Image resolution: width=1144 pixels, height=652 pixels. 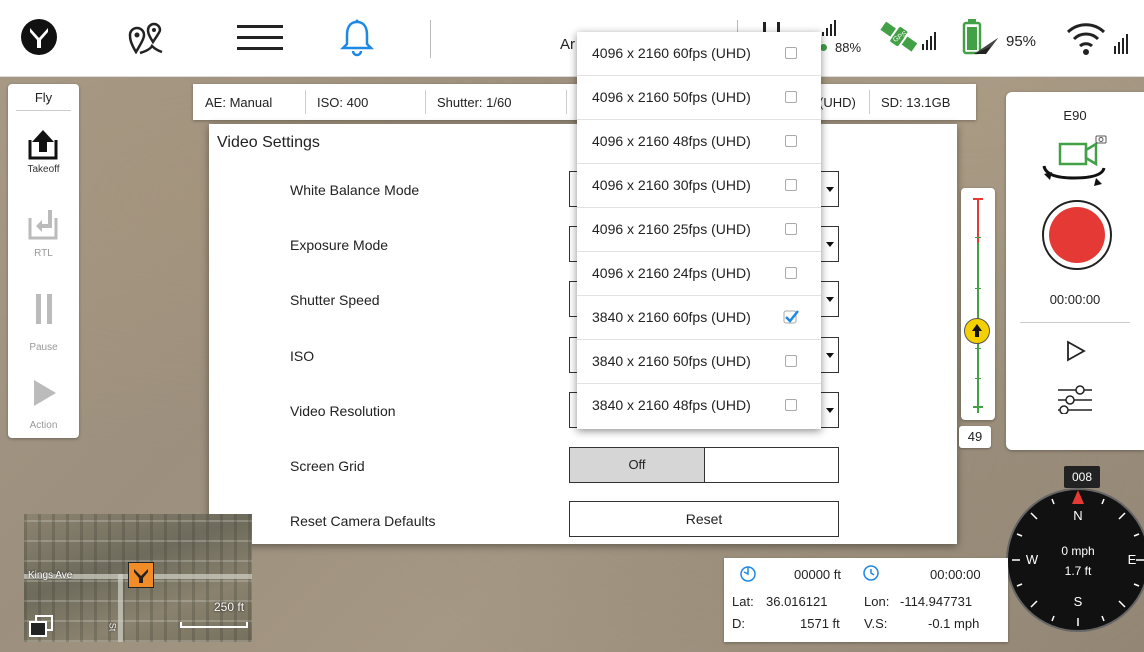 What do you see at coordinates (357, 40) in the screenshot?
I see `notification-bell-icon` at bounding box center [357, 40].